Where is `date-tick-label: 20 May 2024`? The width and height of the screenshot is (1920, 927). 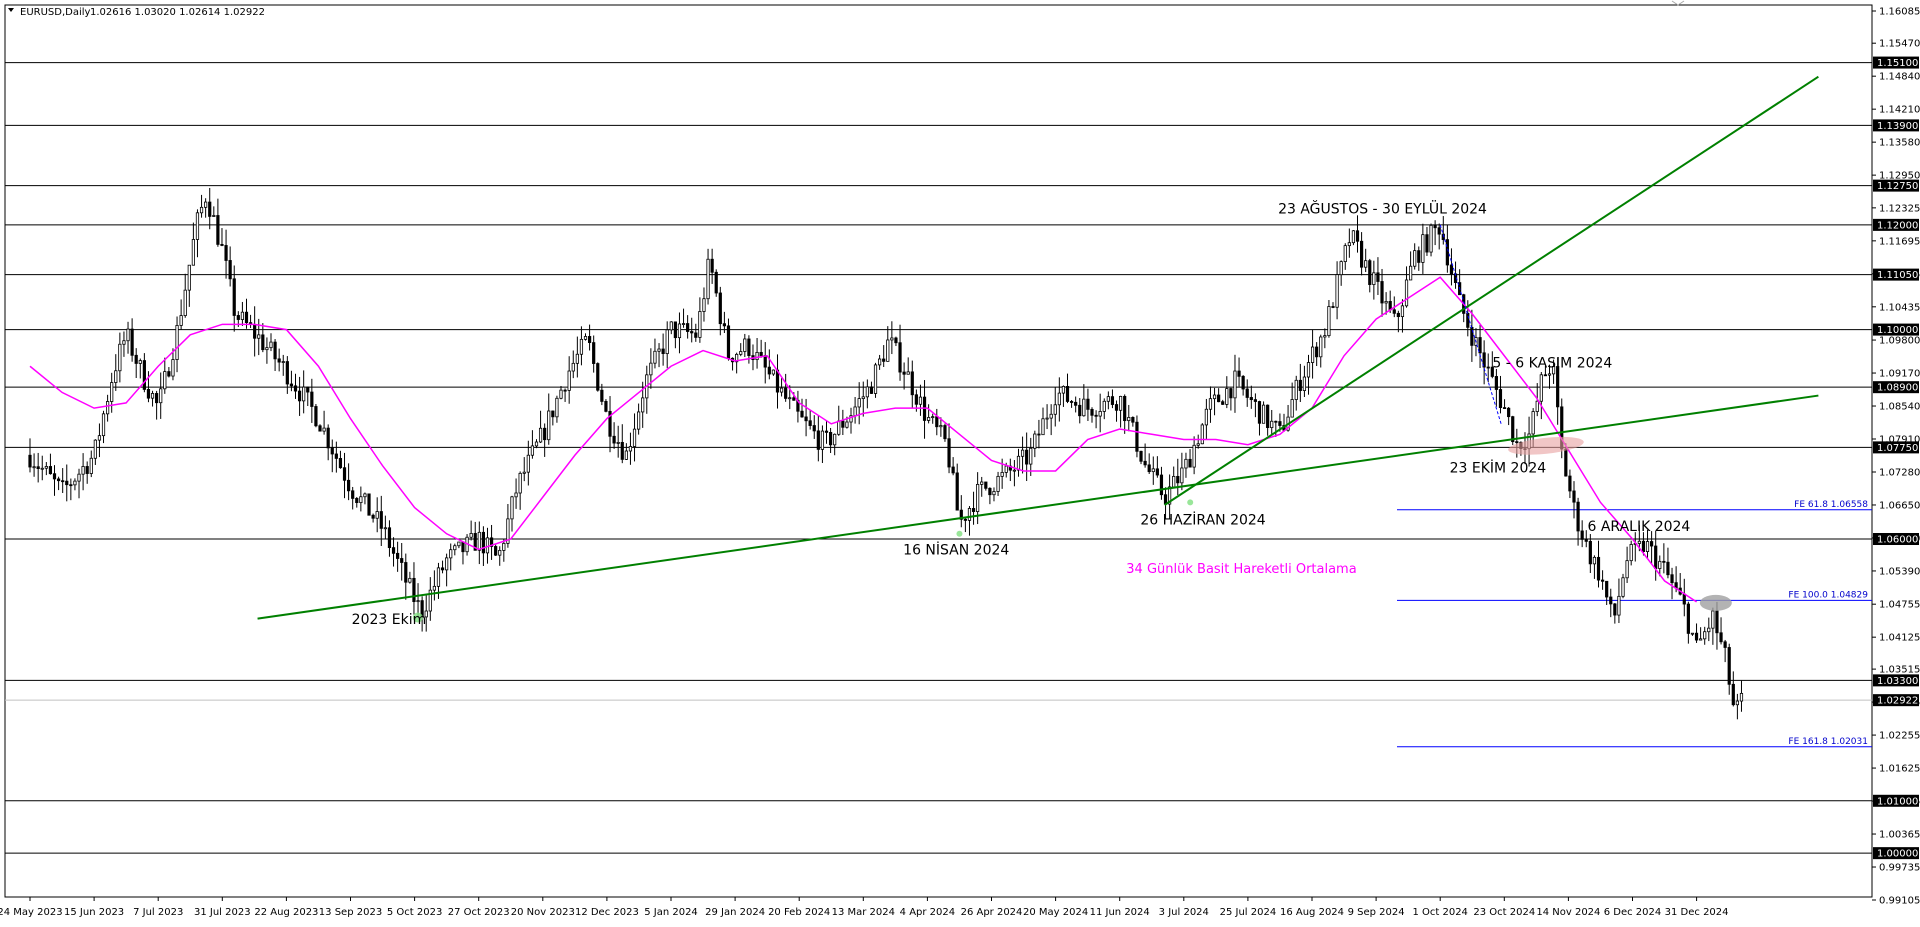 date-tick-label: 20 May 2024 is located at coordinates (1055, 912).